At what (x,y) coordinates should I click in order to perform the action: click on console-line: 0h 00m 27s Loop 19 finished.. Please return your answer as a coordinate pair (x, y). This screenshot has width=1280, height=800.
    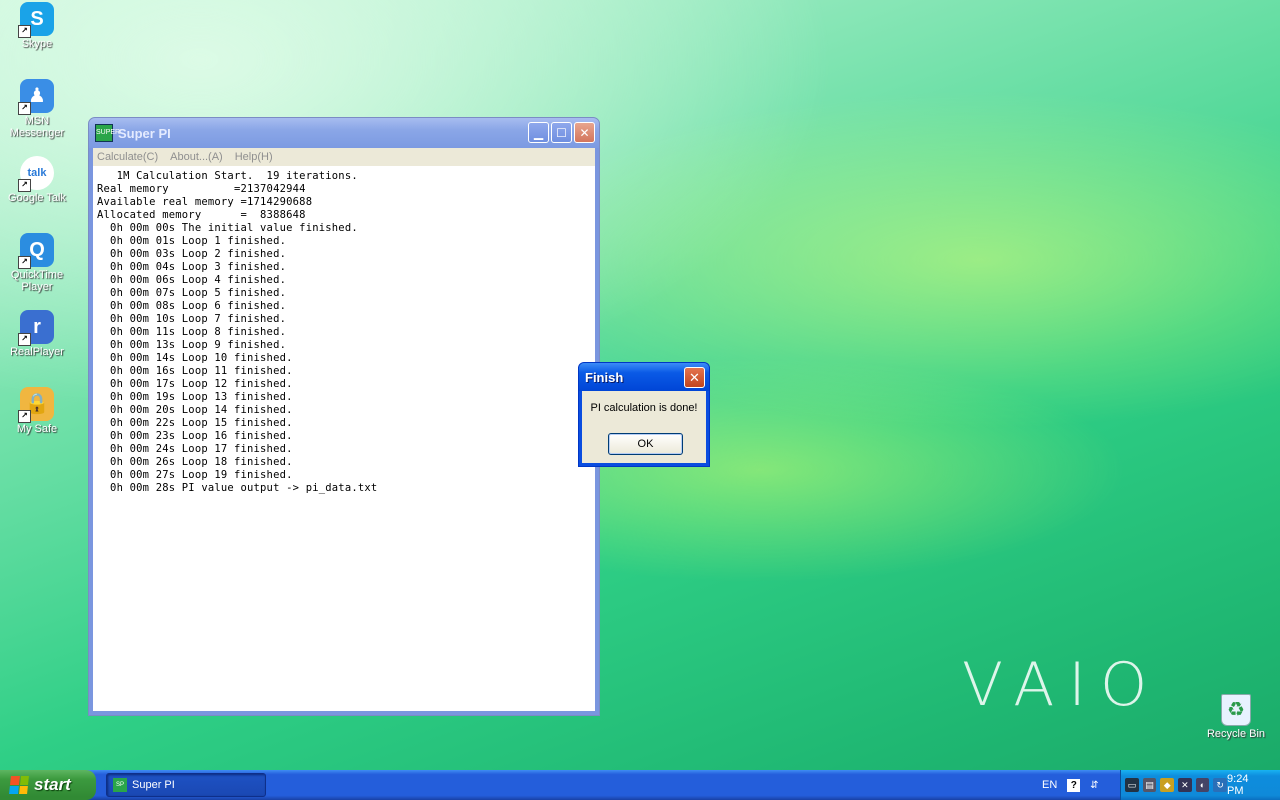
    Looking at the image, I should click on (195, 475).